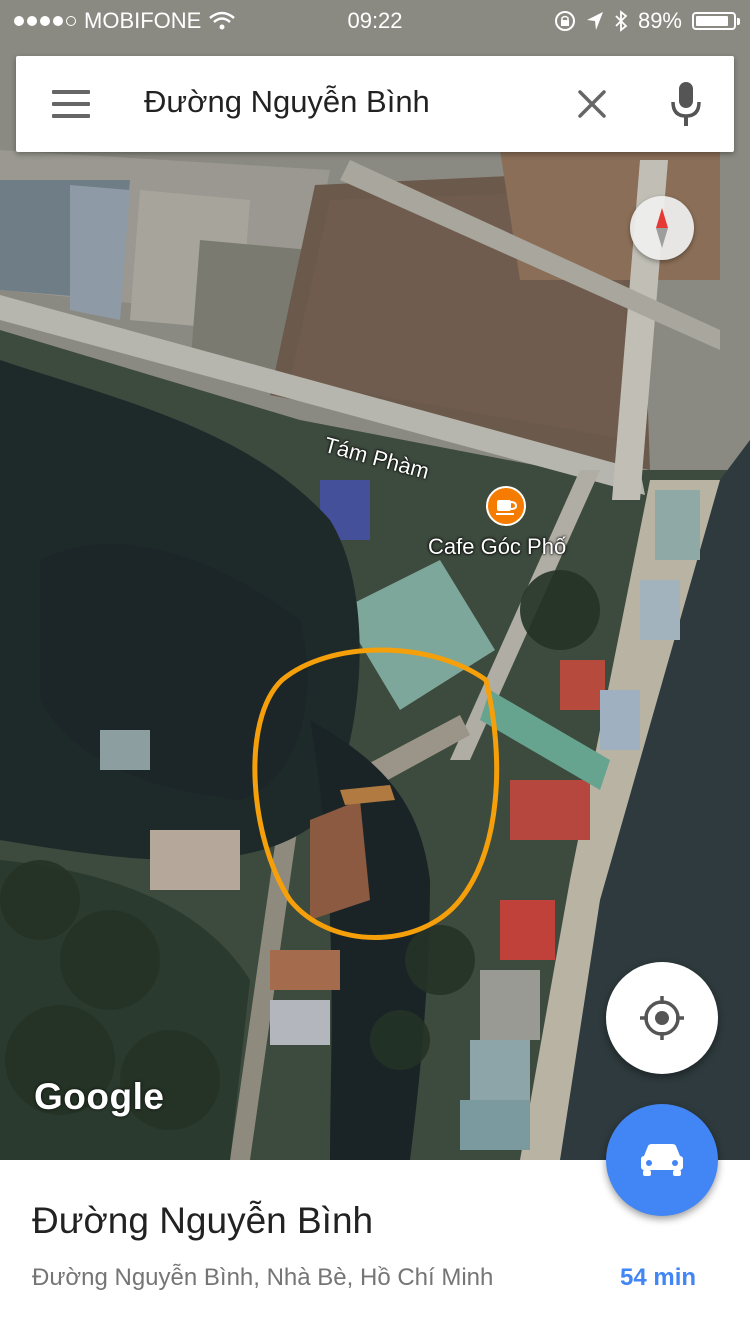  I want to click on search-bar: Đường Nguyễn Bình, so click(375, 104).